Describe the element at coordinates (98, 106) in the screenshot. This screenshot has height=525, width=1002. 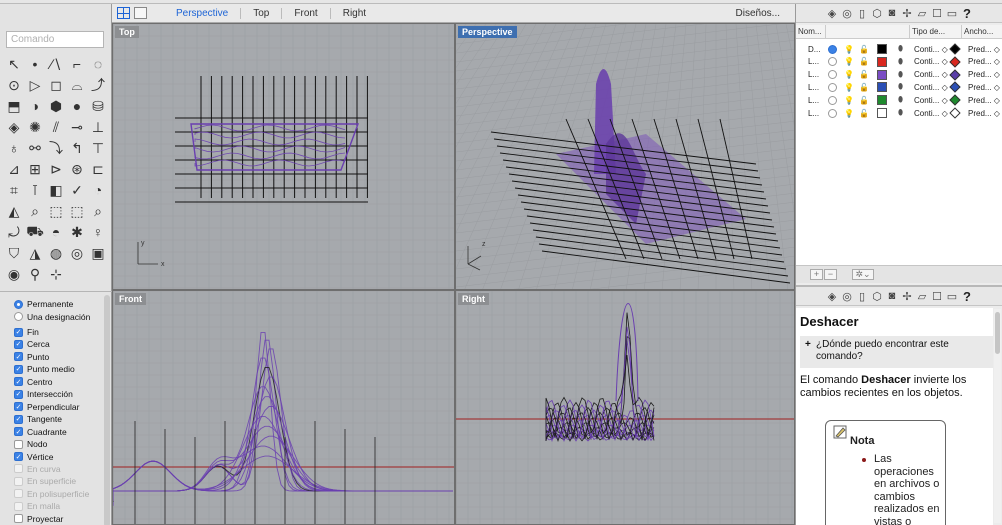
I see `tool-render-2-4-icon: ⛁` at that location.